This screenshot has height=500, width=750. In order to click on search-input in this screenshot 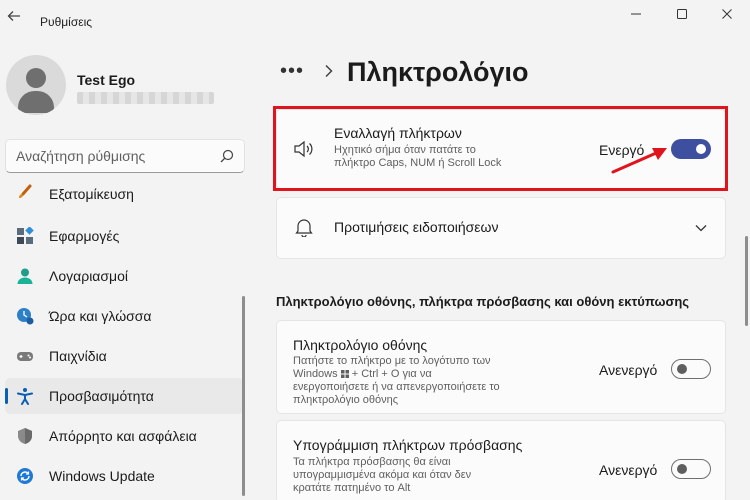, I will do `click(111, 156)`.